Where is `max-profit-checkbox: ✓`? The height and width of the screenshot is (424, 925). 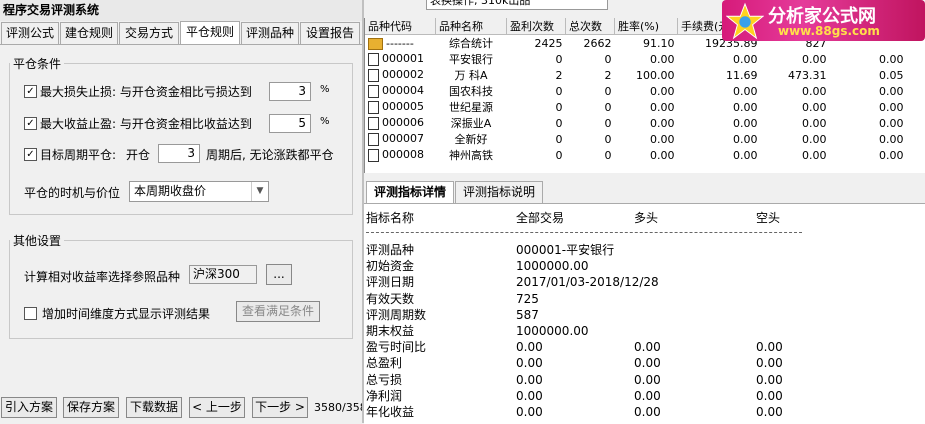 max-profit-checkbox: ✓ is located at coordinates (30, 123).